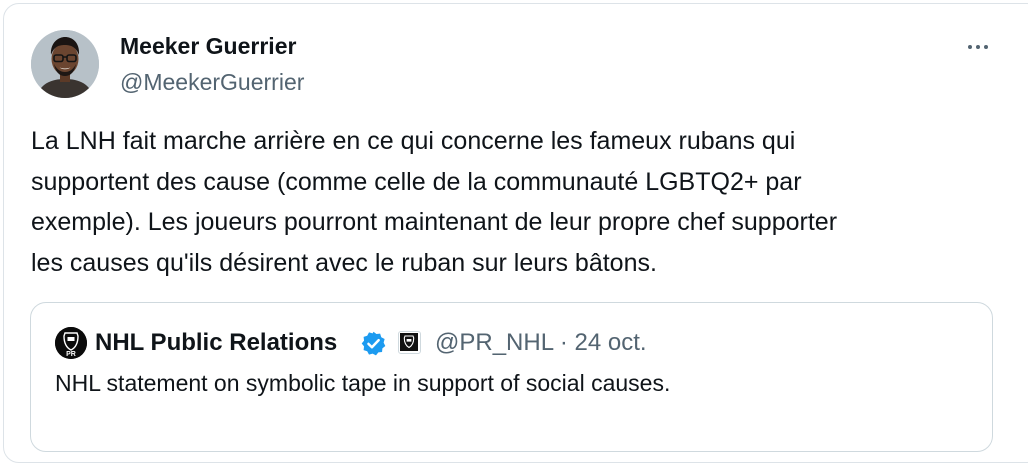  I want to click on author-avatar, so click(65, 64).